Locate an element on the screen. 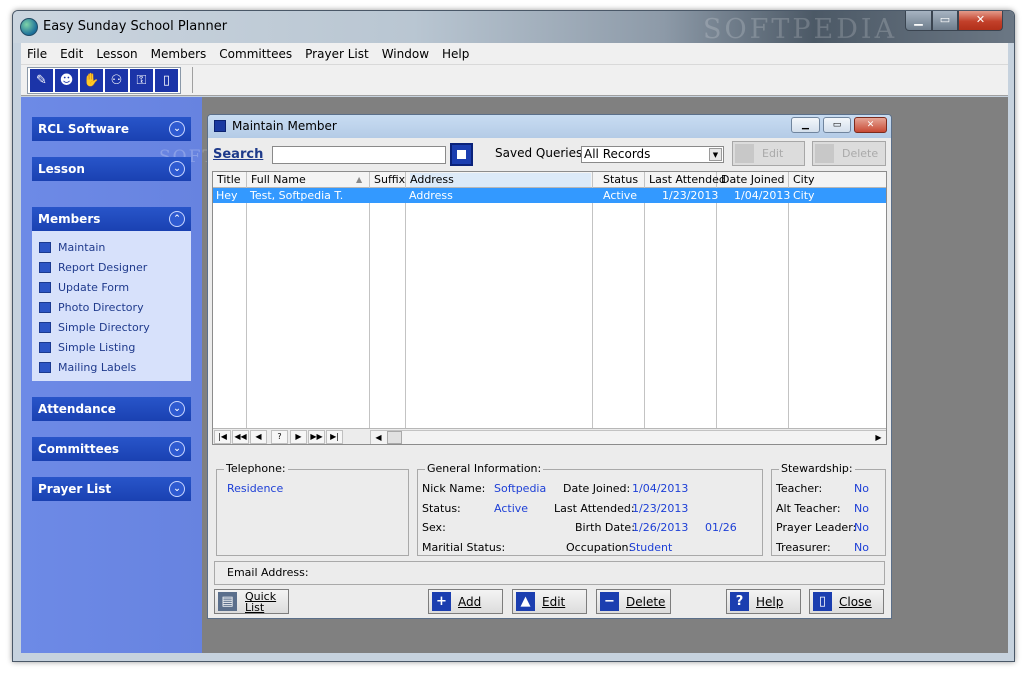 The height and width of the screenshot is (683, 1034). nav-item-photo-directory: Photo Directory is located at coordinates (111, 307).